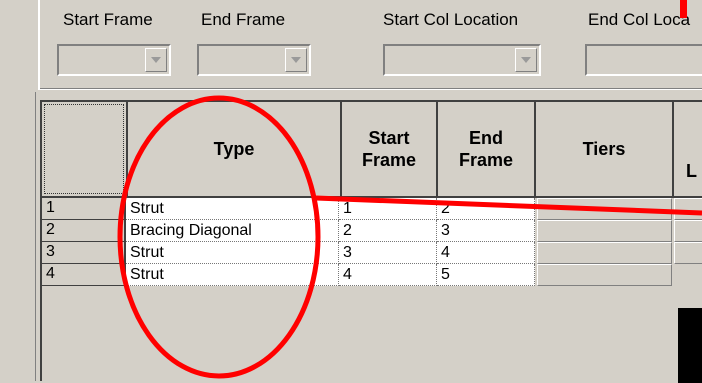 The height and width of the screenshot is (383, 702). What do you see at coordinates (683, 9) in the screenshot?
I see `arrow-stub` at bounding box center [683, 9].